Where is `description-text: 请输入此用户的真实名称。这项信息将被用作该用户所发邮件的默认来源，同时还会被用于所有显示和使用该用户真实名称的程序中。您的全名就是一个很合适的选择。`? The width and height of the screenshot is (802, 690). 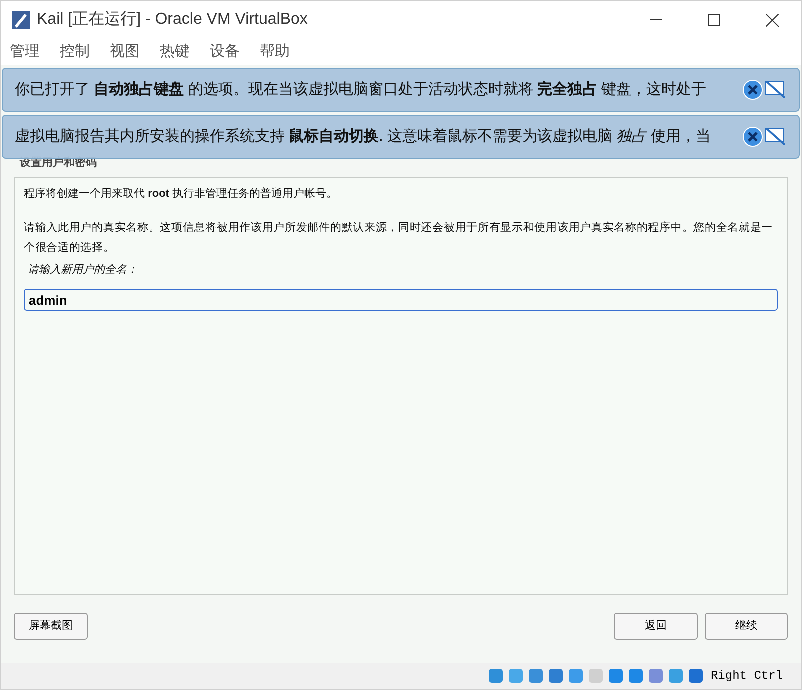 description-text: 请输入此用户的真实名称。这项信息将被用作该用户所发邮件的默认来源，同时还会被用于所有显示和使用该用户真实名称的程序中。您的全名就是一个很合适的选择。 is located at coordinates (399, 238).